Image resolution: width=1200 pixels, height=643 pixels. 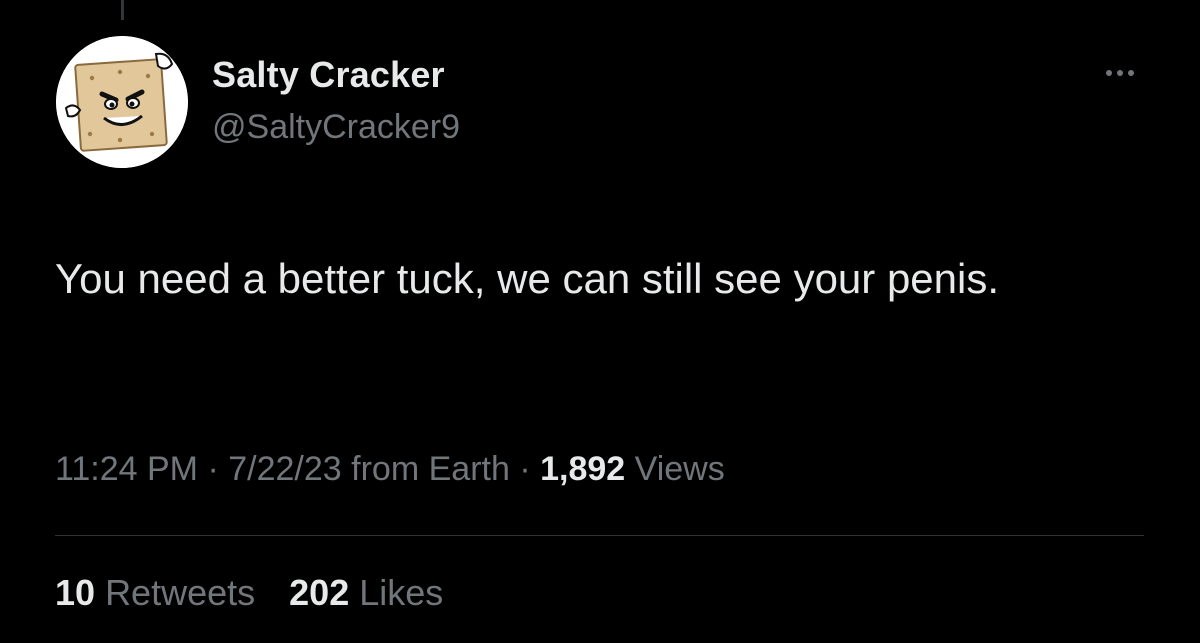 What do you see at coordinates (679, 469) in the screenshot?
I see `views-label: Views` at bounding box center [679, 469].